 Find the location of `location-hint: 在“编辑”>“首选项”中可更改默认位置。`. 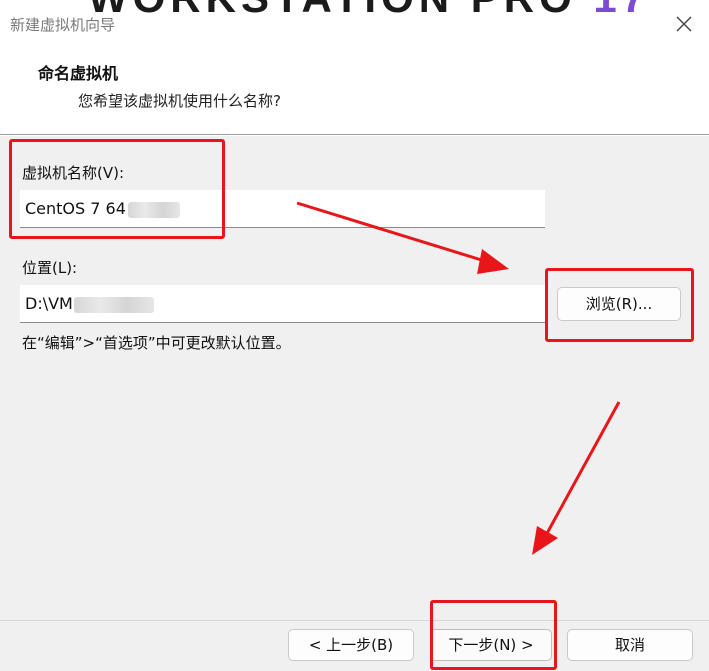

location-hint: 在“编辑”>“首选项”中可更改默认位置。 is located at coordinates (156, 343).